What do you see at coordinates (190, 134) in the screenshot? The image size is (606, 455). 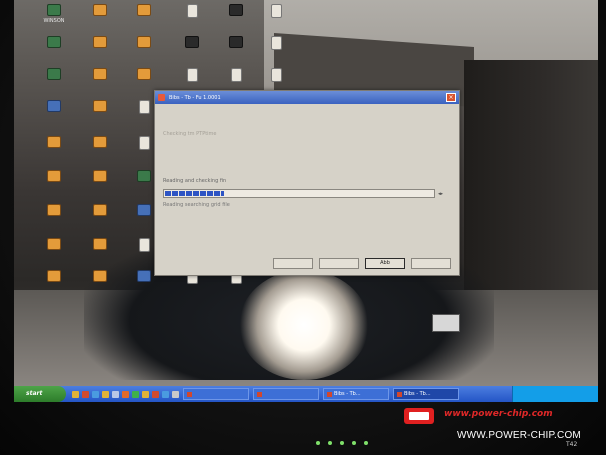 I see `dialog-message: Checking tm PTPtime` at bounding box center [190, 134].